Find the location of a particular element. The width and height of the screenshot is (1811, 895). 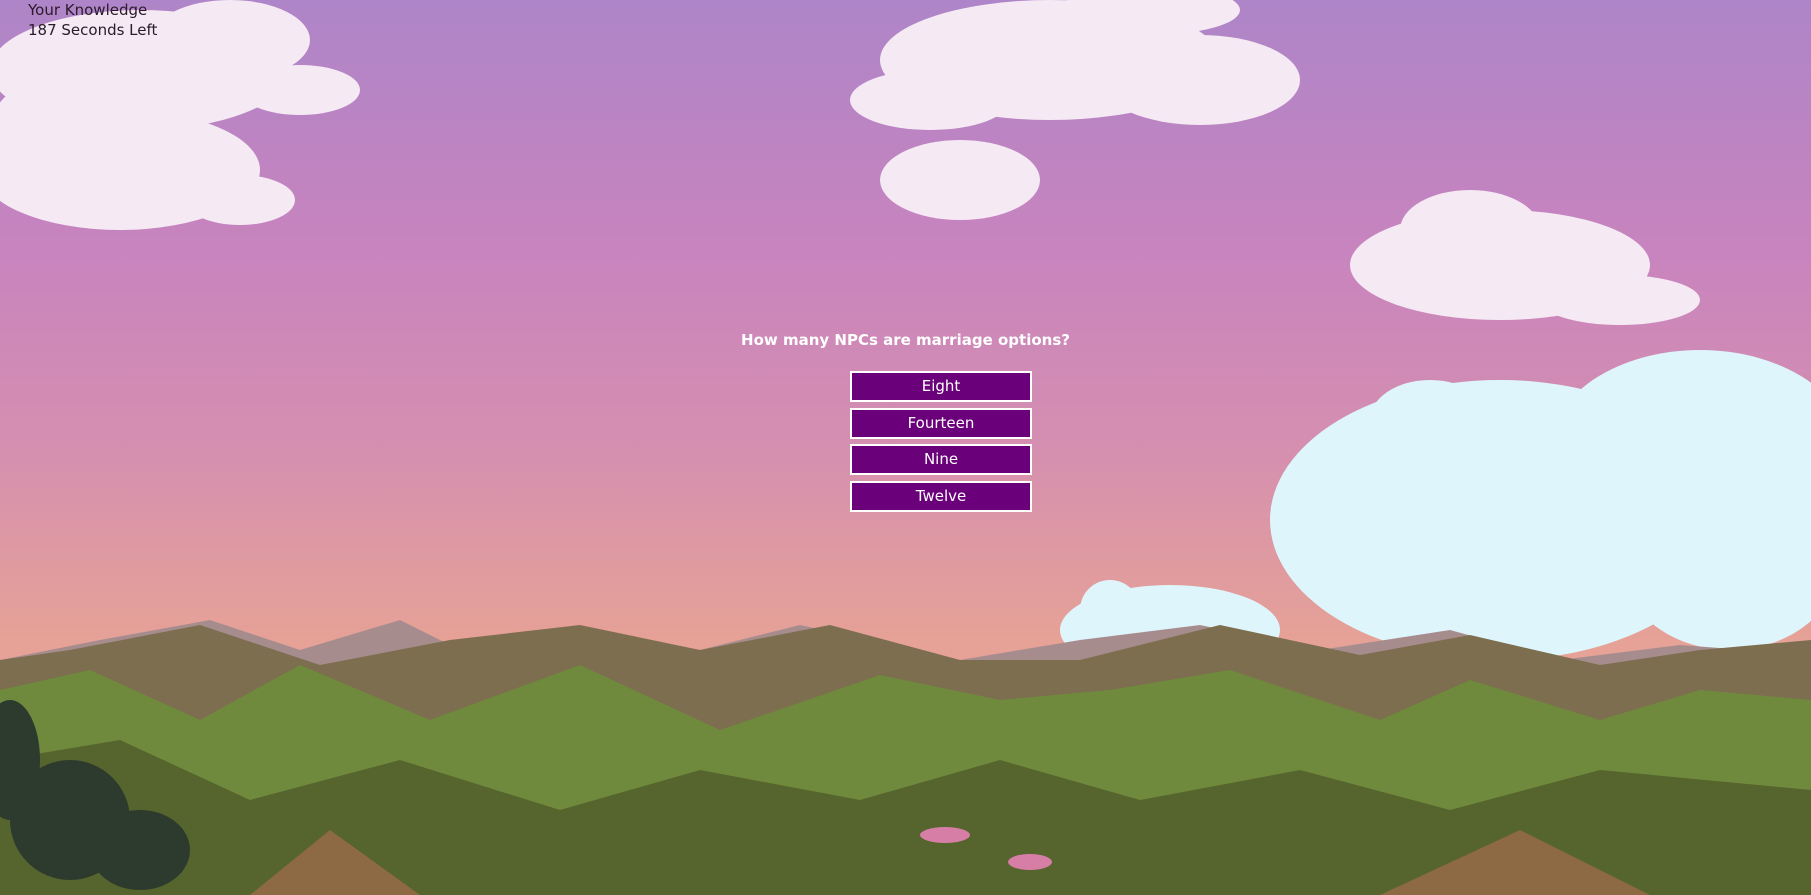

answer-button-nine: Nine is located at coordinates (941, 459).